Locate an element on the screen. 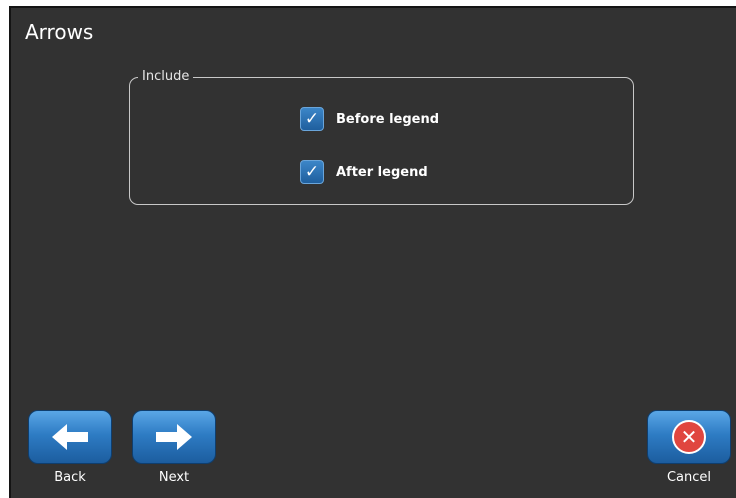  before-legend-option: ✓ Before legend is located at coordinates (369, 119).